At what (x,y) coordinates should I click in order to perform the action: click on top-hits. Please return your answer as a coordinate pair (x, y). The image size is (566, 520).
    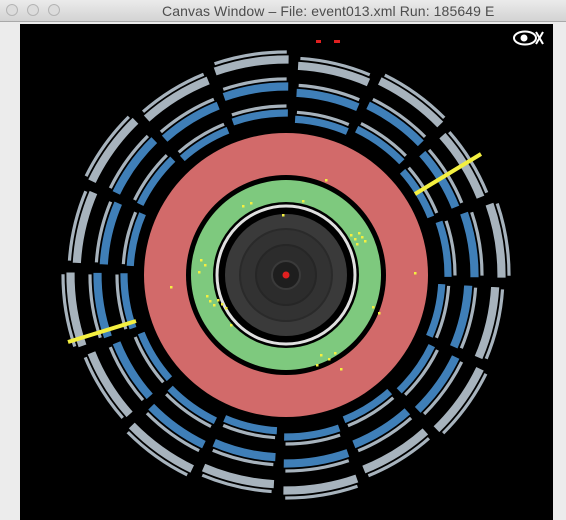
    Looking at the image, I should click on (328, 41).